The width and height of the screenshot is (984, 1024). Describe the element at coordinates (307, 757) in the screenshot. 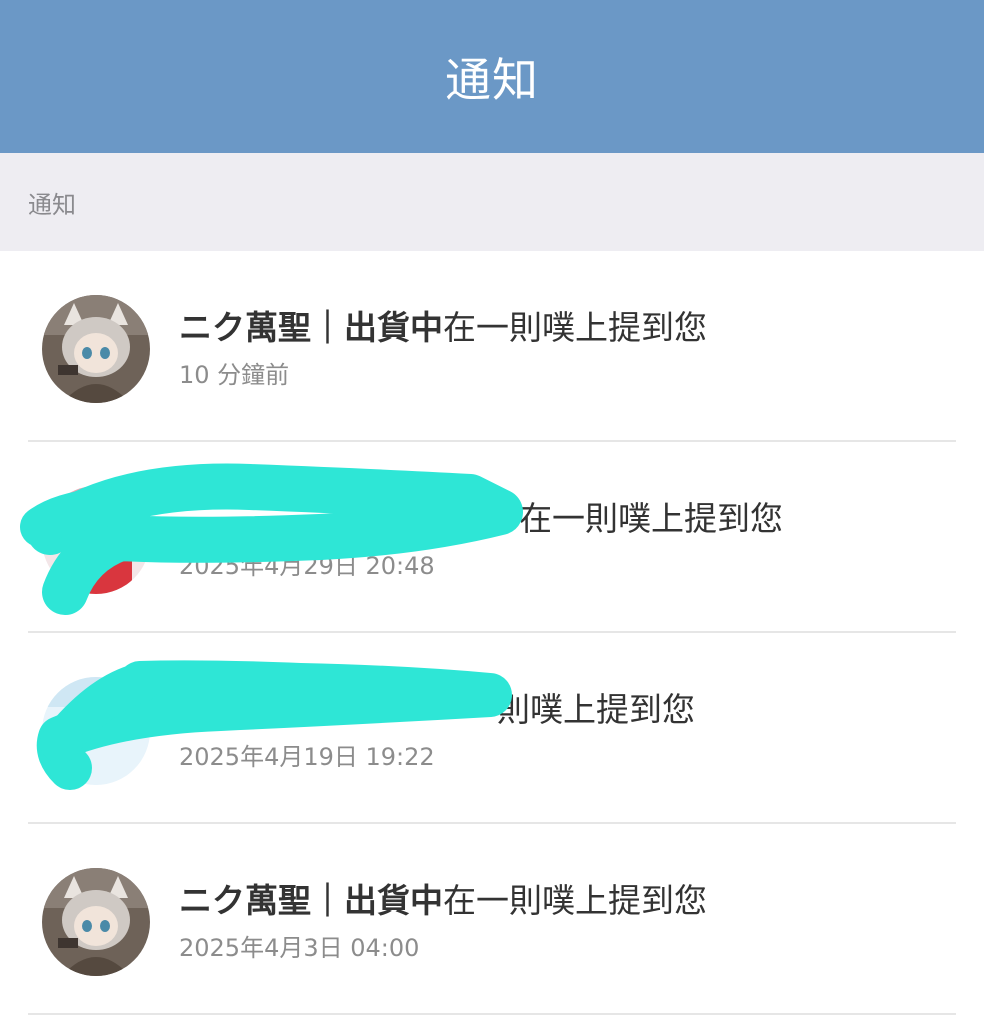

I see `notification-time: 2025年4月19日 19:22` at that location.